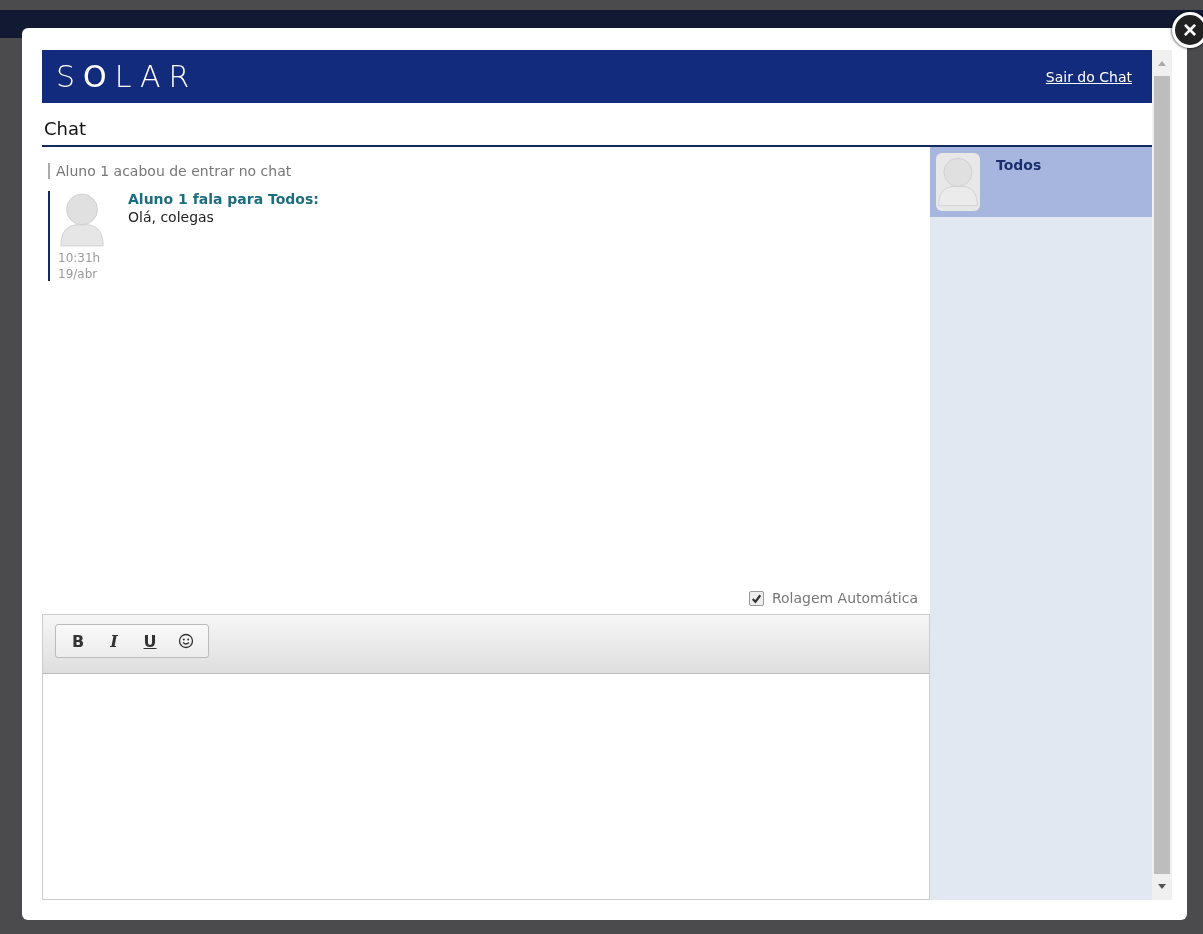  I want to click on underline-button: U, so click(150, 641).